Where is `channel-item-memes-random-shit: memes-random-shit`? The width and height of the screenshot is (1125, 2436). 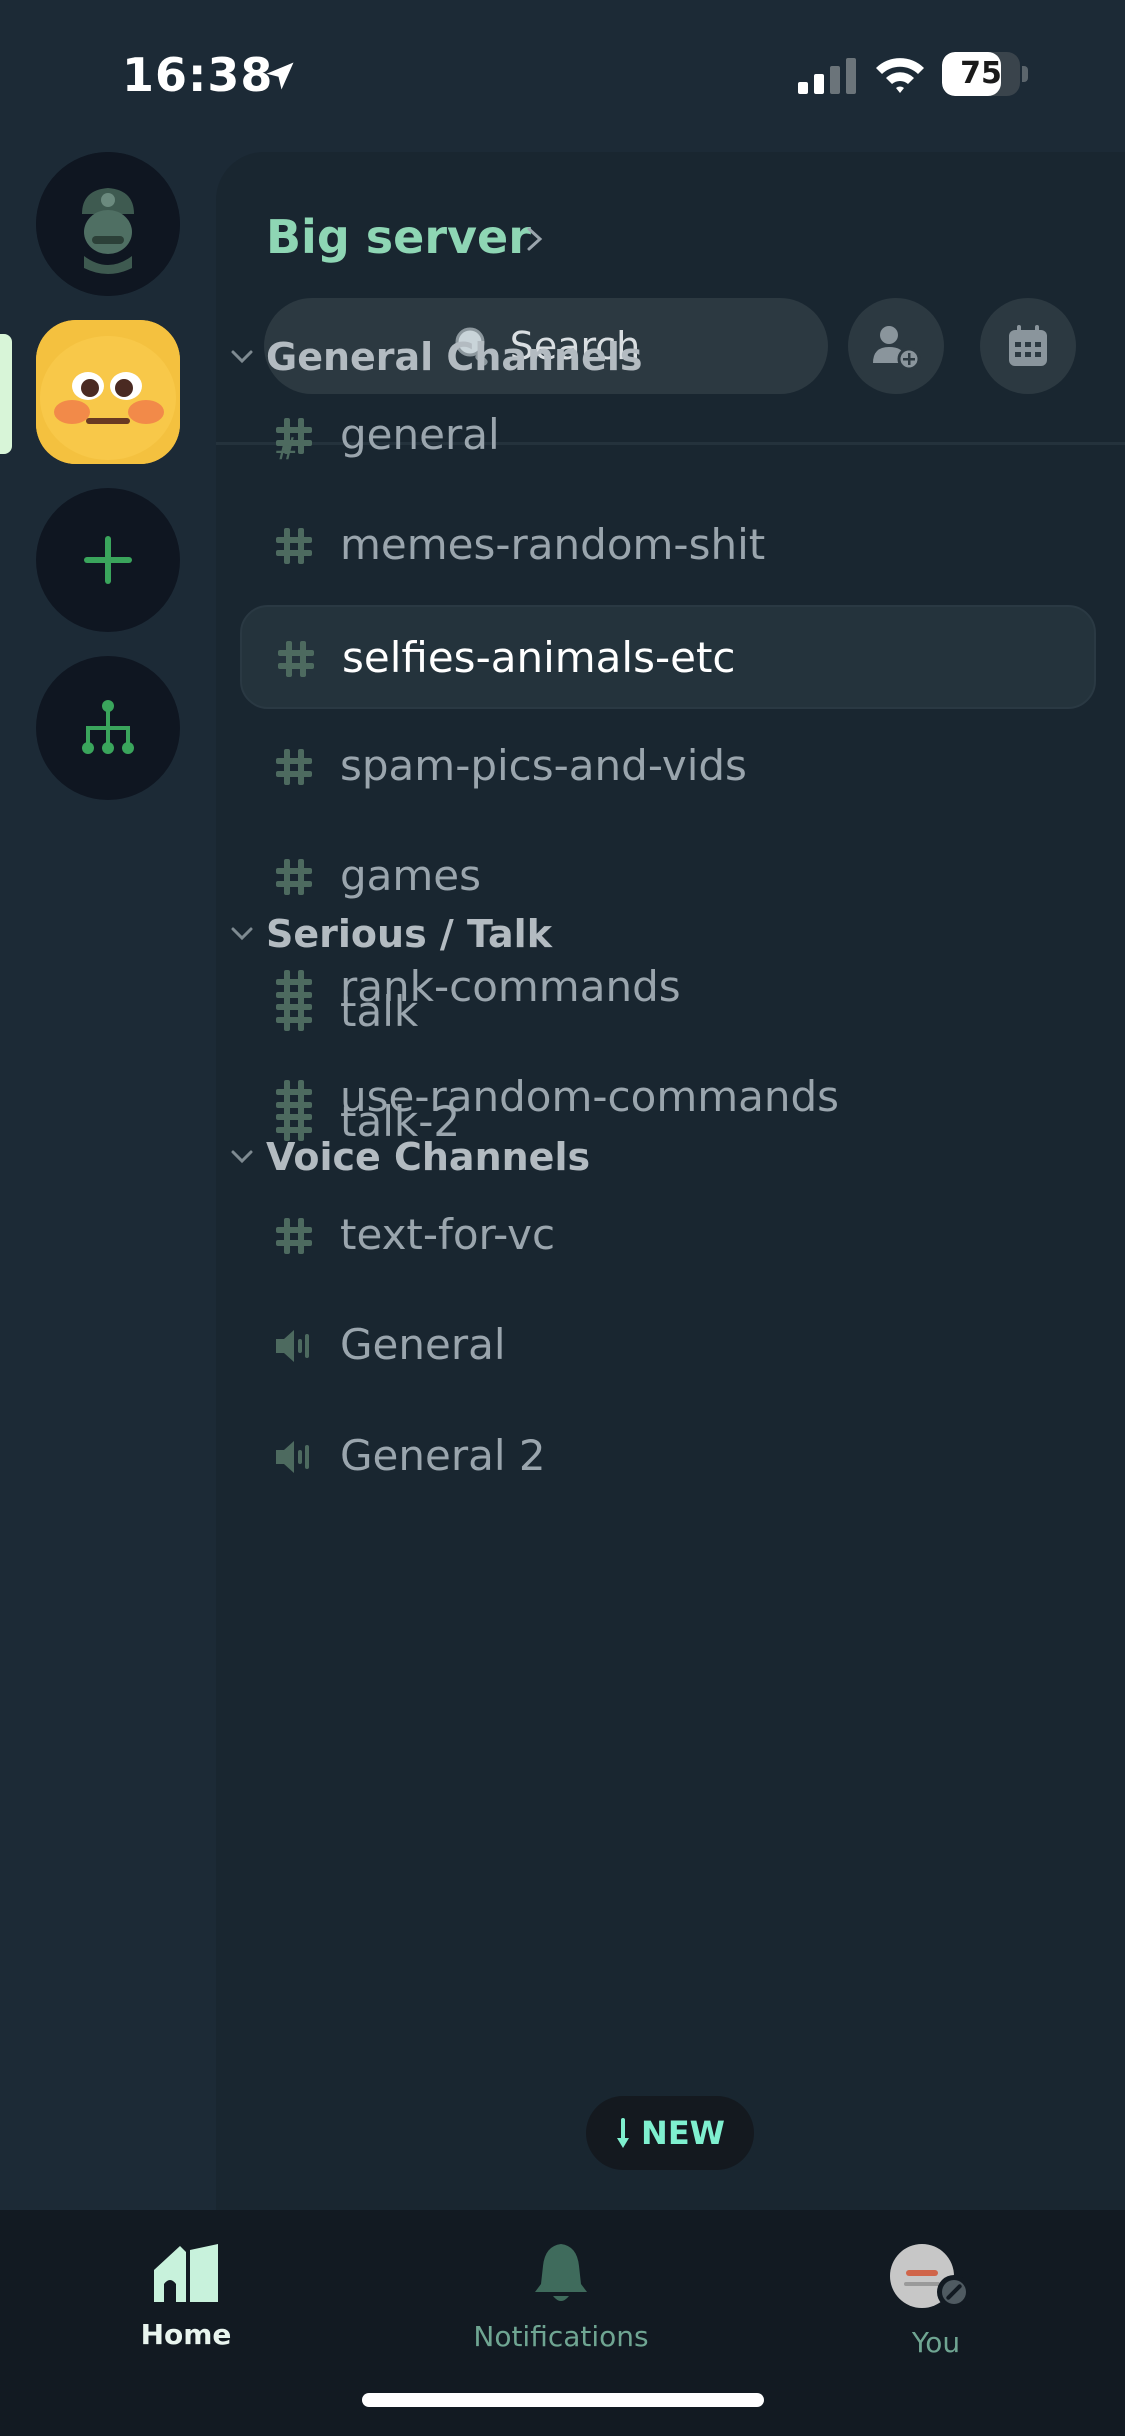
channel-item-memes-random-shit: memes-random-shit is located at coordinates (668, 546).